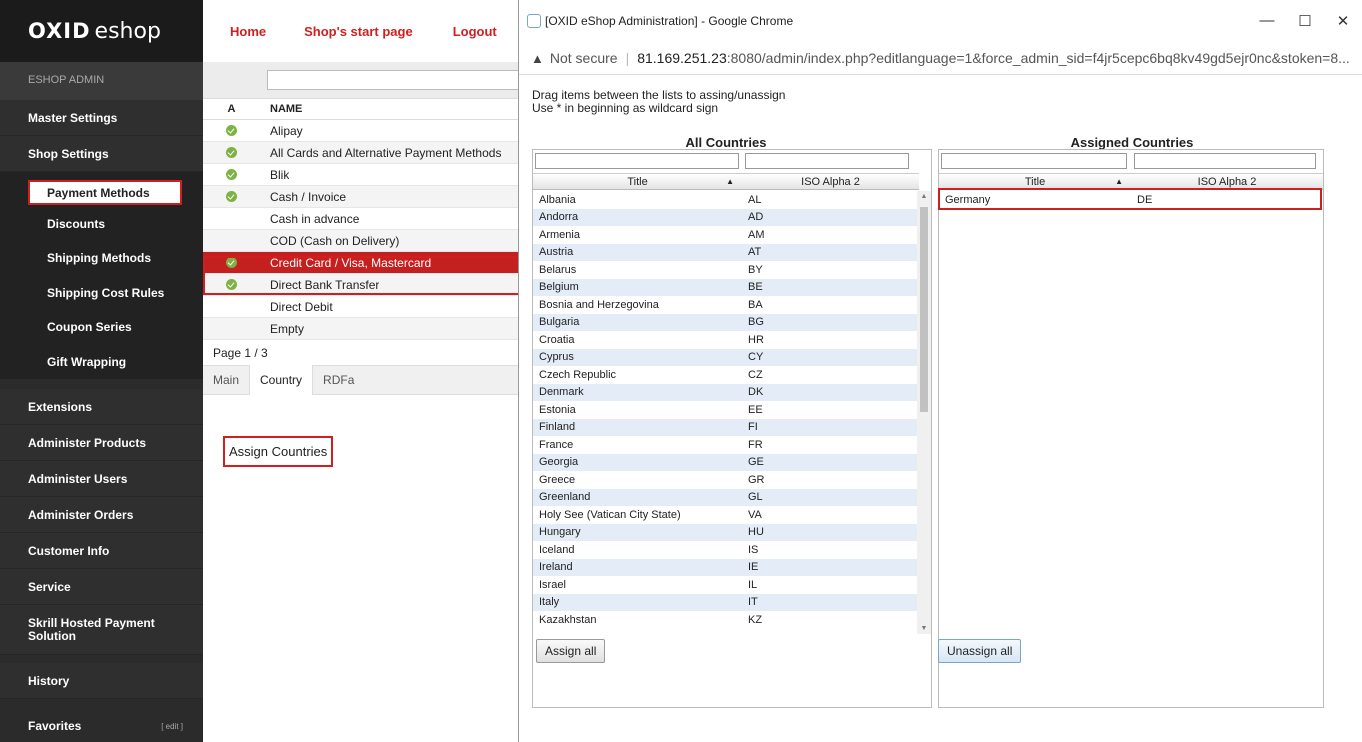 The height and width of the screenshot is (742, 1362). Describe the element at coordinates (172, 726) in the screenshot. I see `favorites-edit-link: [ edit ]` at that location.